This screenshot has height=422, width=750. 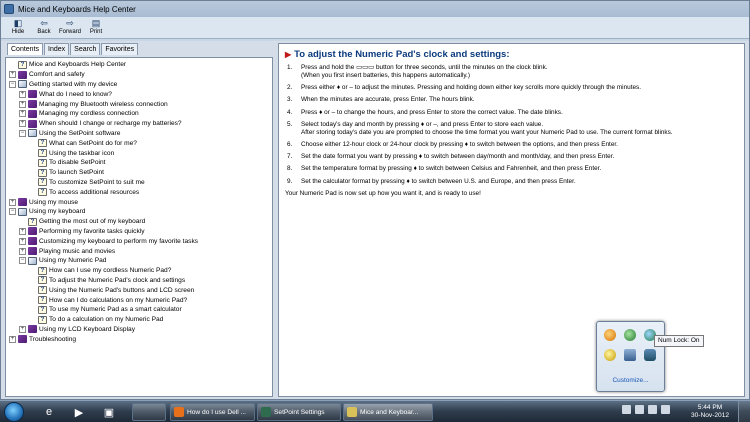 I want to click on tree-item: To disable SetPoint, so click(x=139, y=163).